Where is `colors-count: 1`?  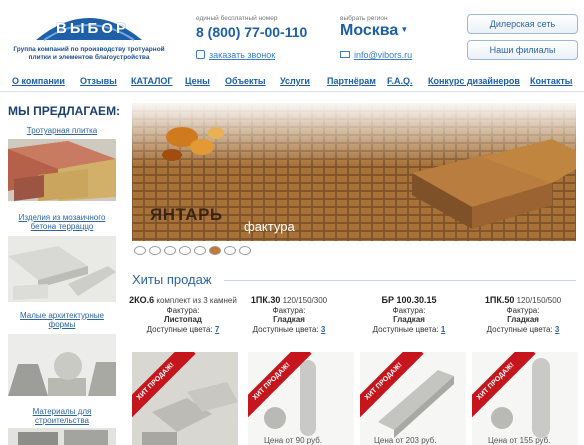
colors-count: 1 is located at coordinates (443, 329).